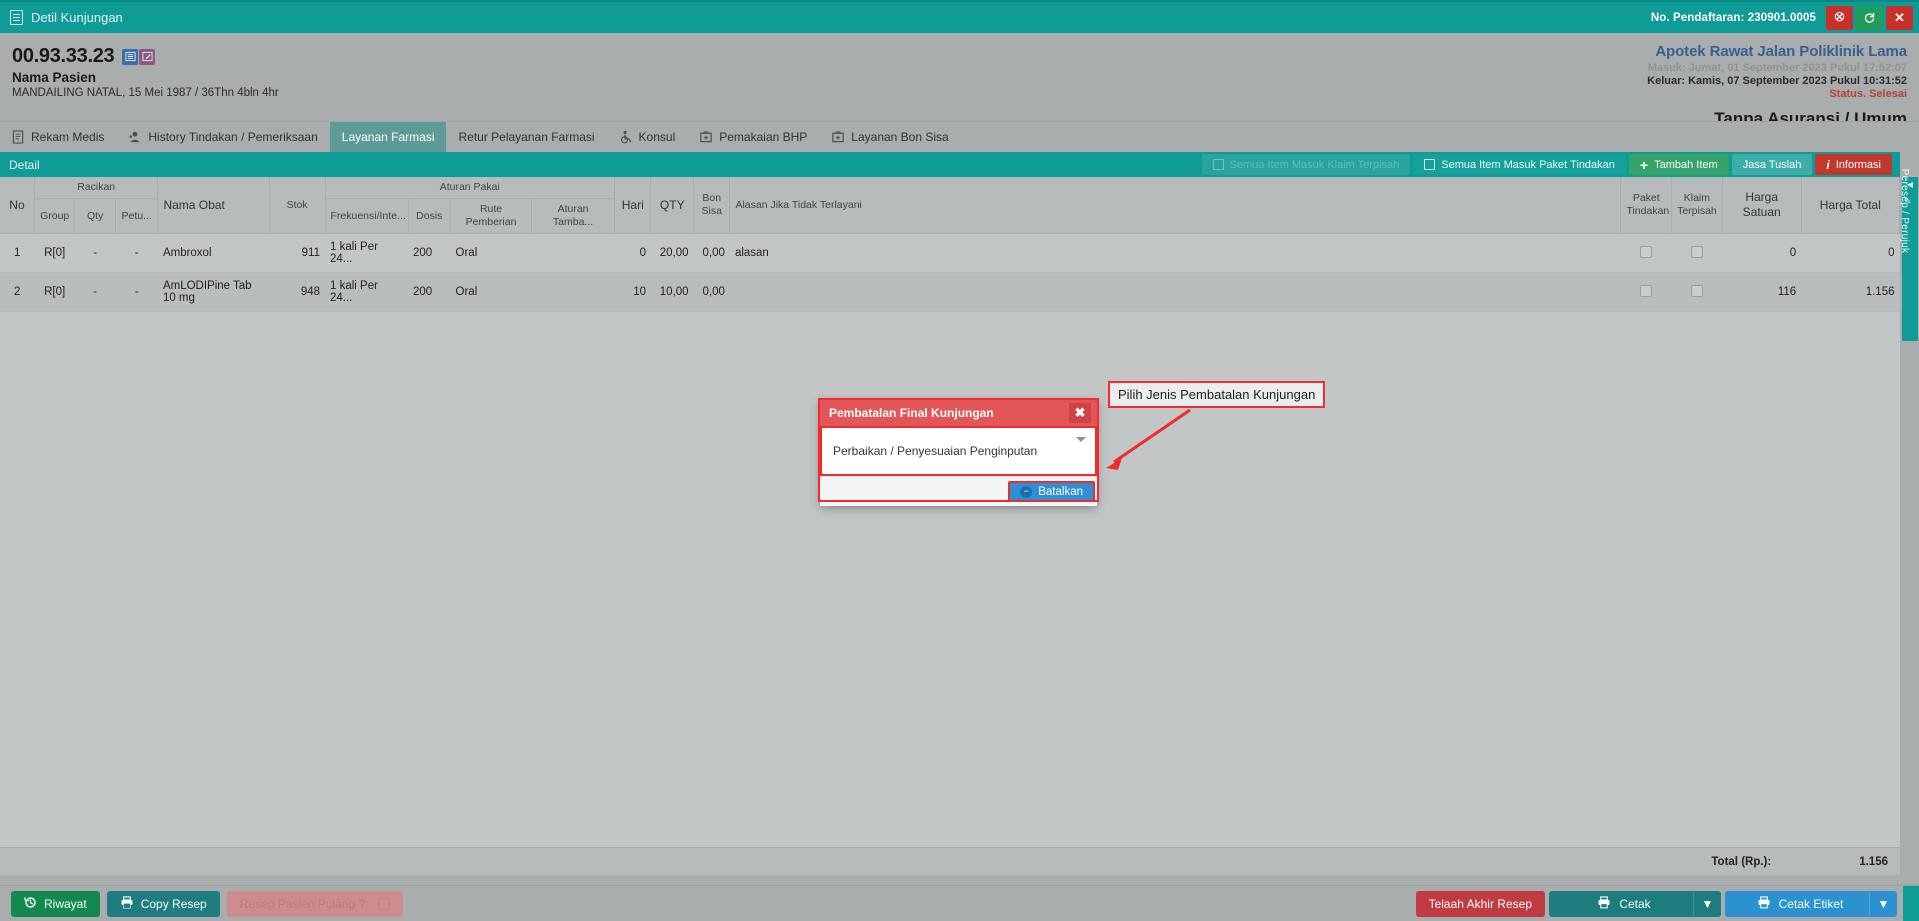 The width and height of the screenshot is (1919, 921). Describe the element at coordinates (1217, 394) in the screenshot. I see `annotation-callout: Pilih Jenis Pembatalan Kunjungan` at that location.